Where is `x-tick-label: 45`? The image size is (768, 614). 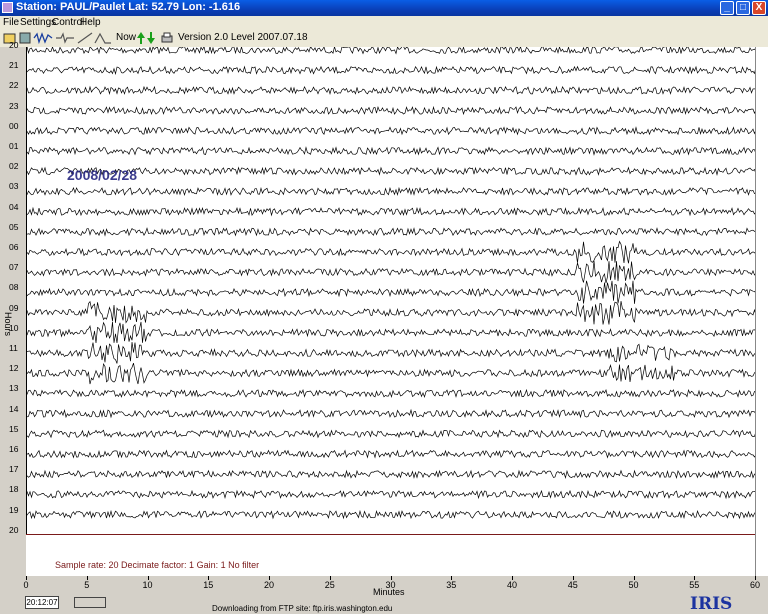 x-tick-label: 45 is located at coordinates (572, 585).